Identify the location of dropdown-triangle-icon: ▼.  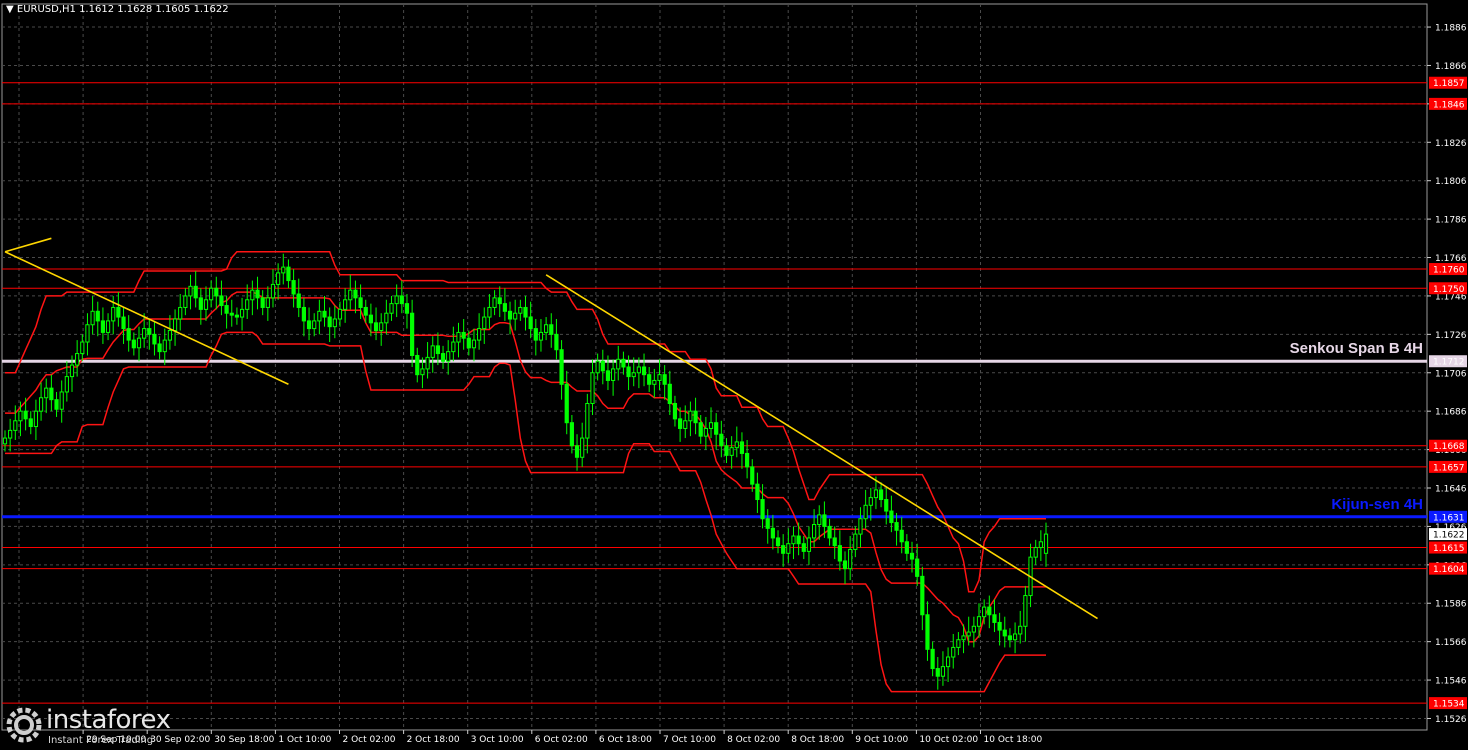
(11, 9).